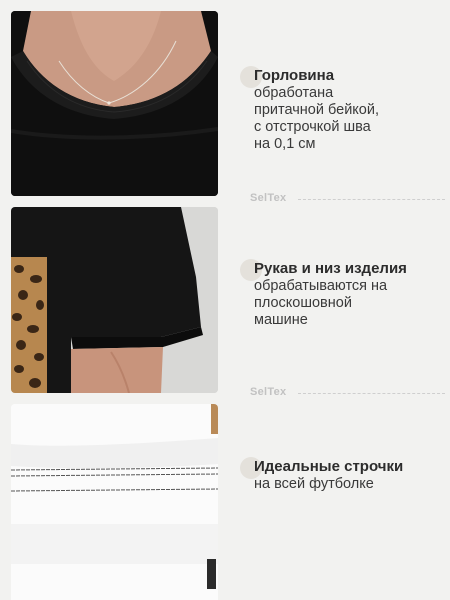  What do you see at coordinates (330, 268) in the screenshot?
I see `feature-title: Рукав и низ изделия` at bounding box center [330, 268].